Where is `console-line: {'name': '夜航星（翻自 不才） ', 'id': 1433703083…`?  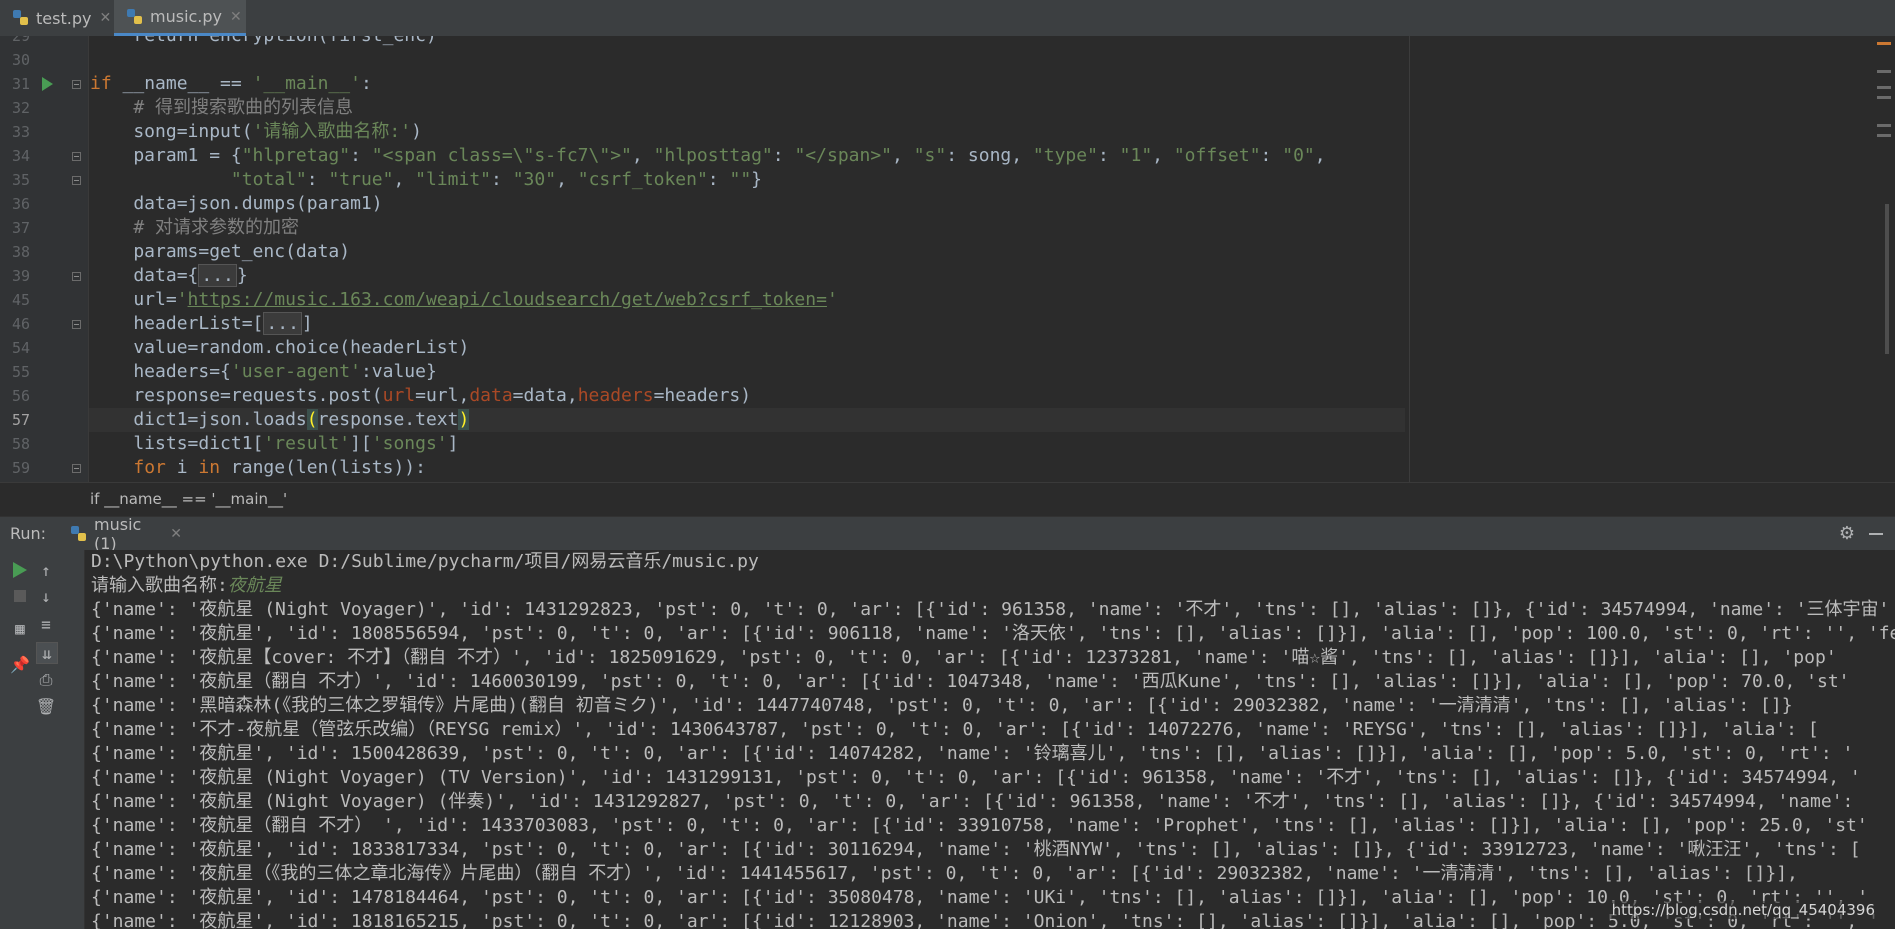 console-line: {'name': '夜航星（翻自 不才） ', 'id': 1433703083… is located at coordinates (979, 825).